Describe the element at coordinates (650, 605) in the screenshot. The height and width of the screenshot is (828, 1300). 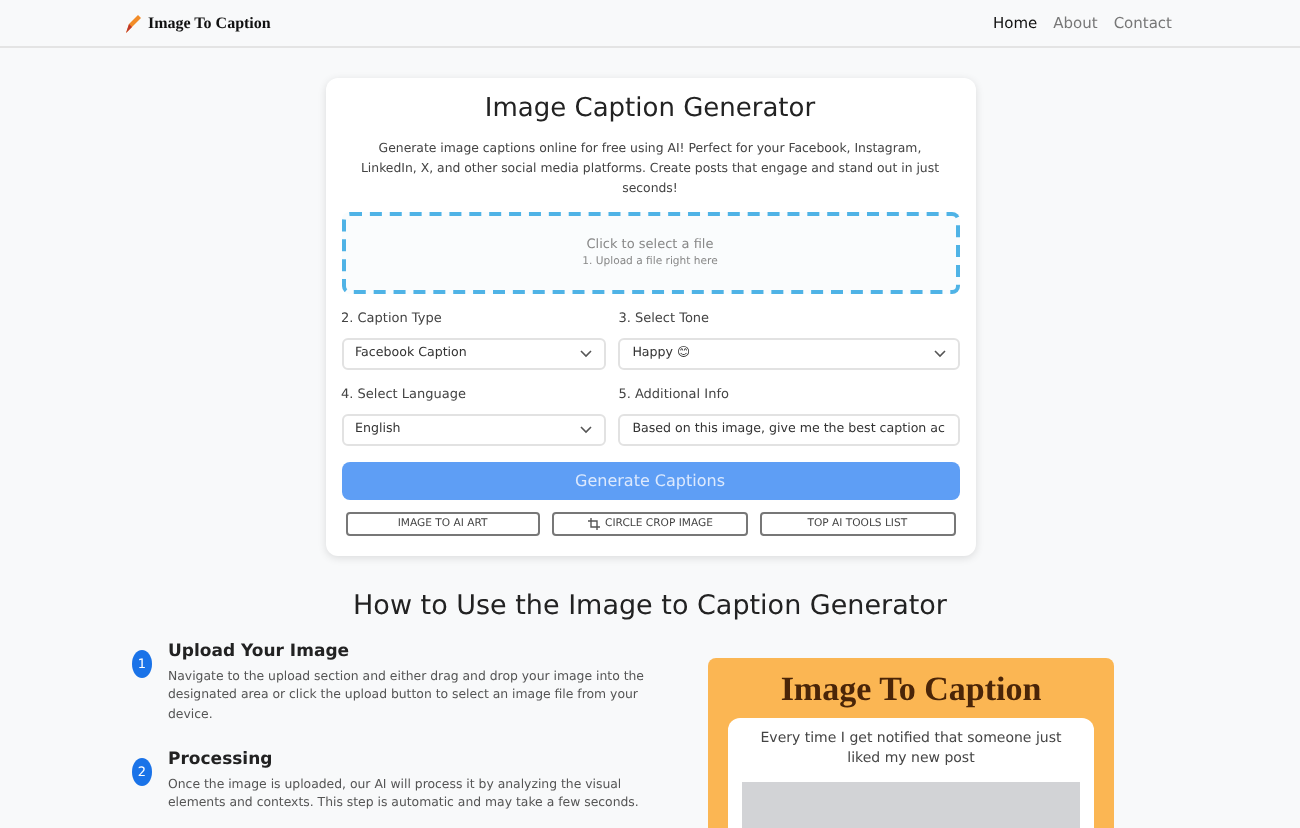
I see `section-heading: How to Use the Image to Caption Generator` at that location.